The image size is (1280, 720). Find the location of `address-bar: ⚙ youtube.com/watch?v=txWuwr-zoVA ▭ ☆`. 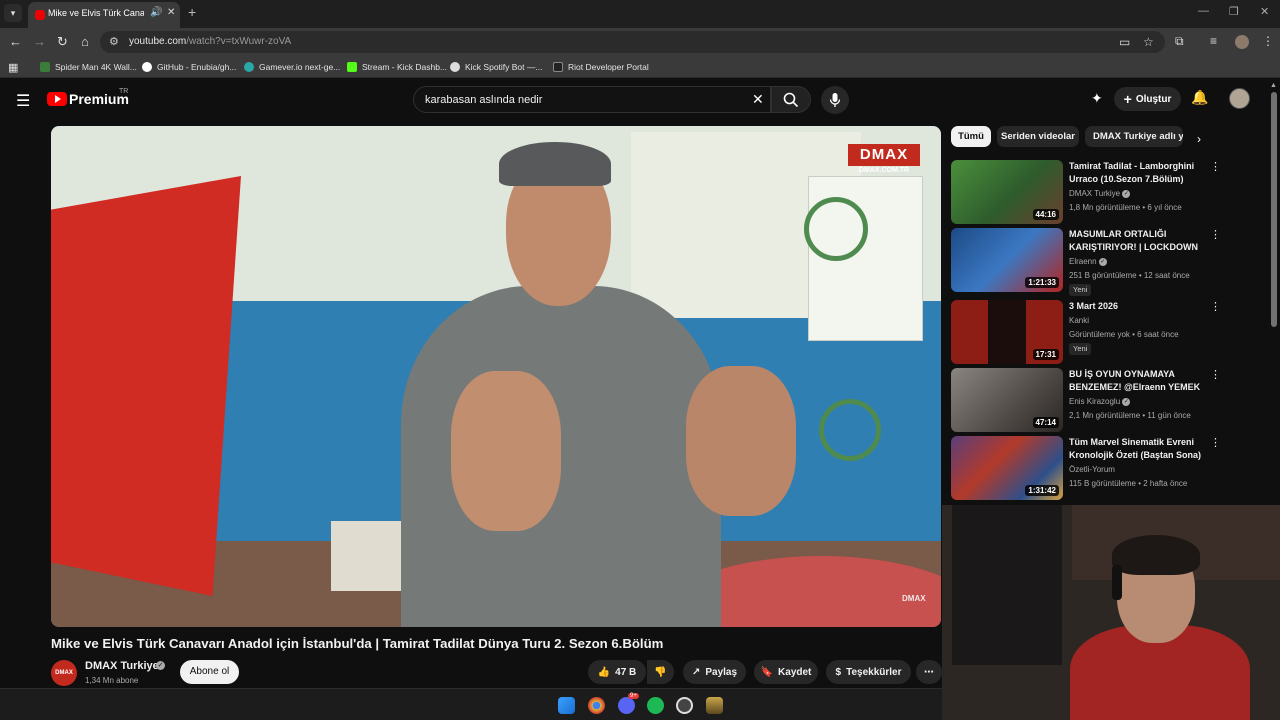

address-bar: ⚙ youtube.com/watch?v=txWuwr-zoVA ▭ ☆ is located at coordinates (632, 42).